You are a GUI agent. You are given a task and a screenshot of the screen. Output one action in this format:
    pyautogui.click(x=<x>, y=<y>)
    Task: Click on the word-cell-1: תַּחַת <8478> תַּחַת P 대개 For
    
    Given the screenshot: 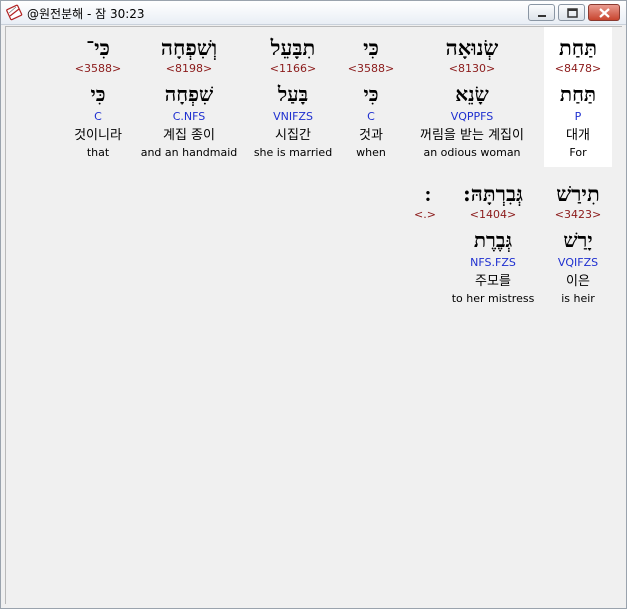 What is the action you would take?
    pyautogui.click(x=578, y=97)
    